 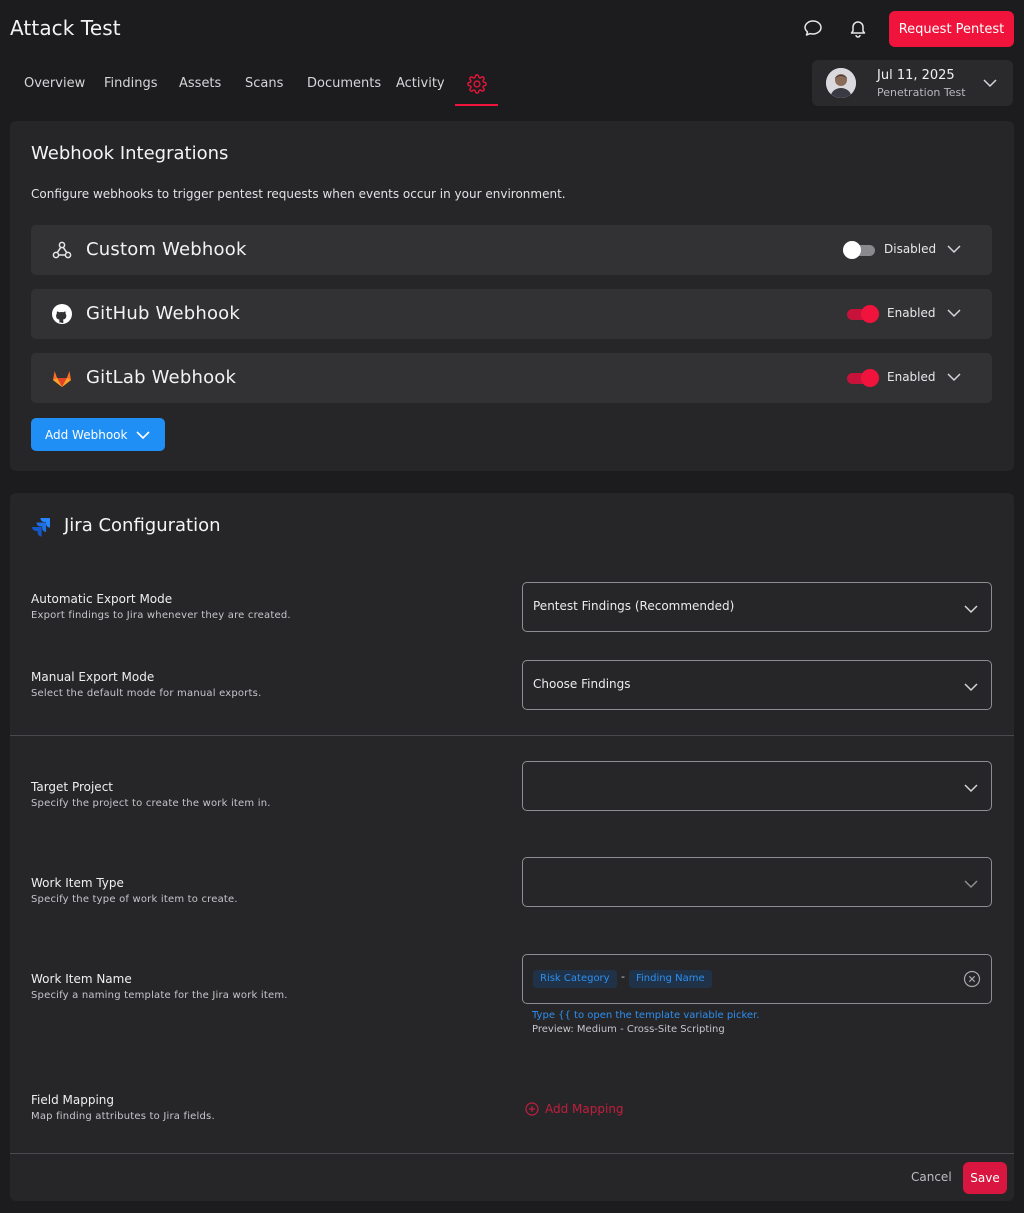 What do you see at coordinates (921, 92) in the screenshot?
I see `test-type: Penetration Test` at bounding box center [921, 92].